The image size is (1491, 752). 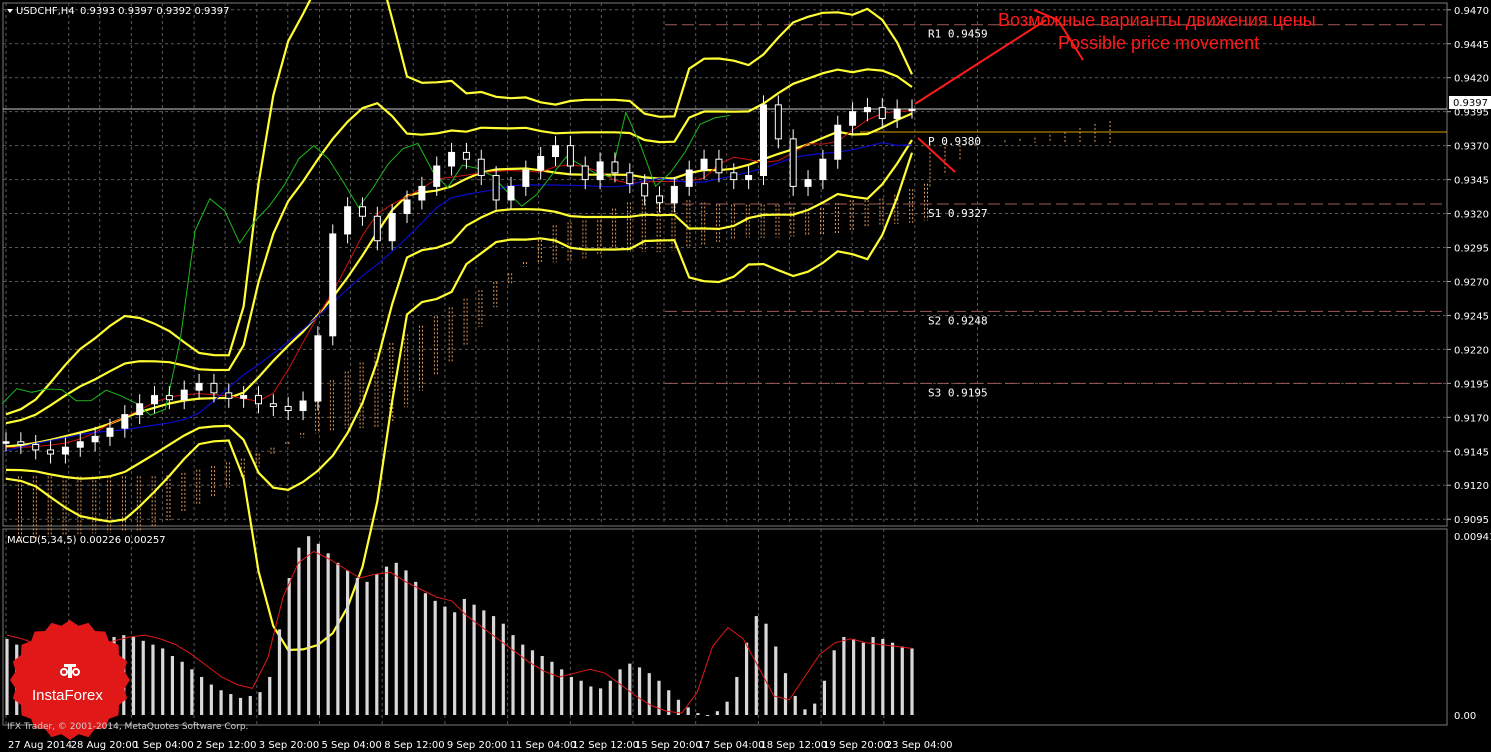 I want to click on x-tick-label: 15 Sep 20:00, so click(x=668, y=745).